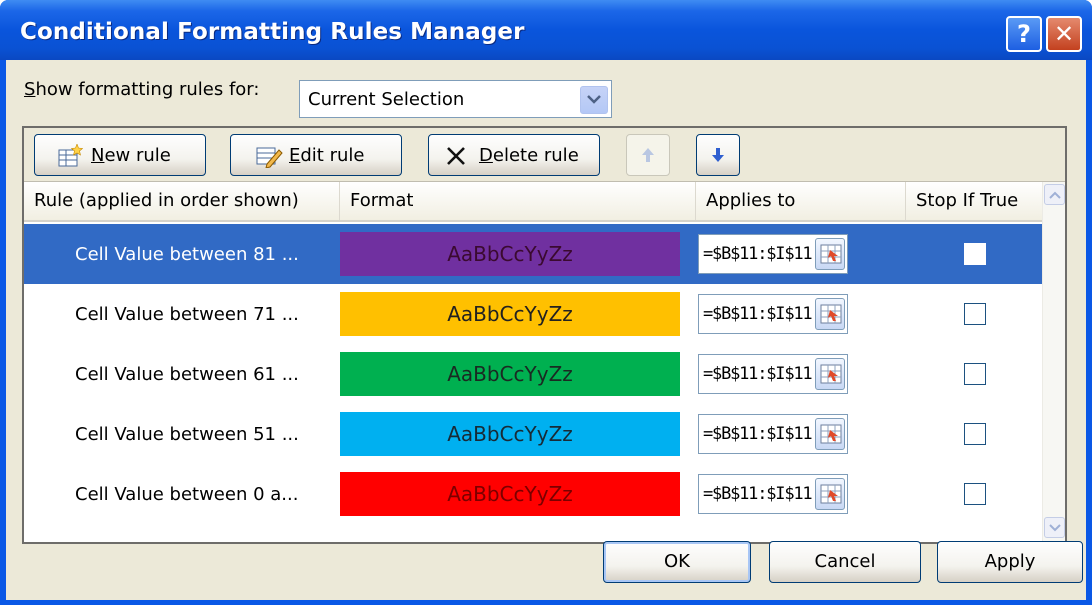 This screenshot has width=1092, height=605. Describe the element at coordinates (147, 89) in the screenshot. I see `show-rules-label-text: how formatting rules for:` at that location.